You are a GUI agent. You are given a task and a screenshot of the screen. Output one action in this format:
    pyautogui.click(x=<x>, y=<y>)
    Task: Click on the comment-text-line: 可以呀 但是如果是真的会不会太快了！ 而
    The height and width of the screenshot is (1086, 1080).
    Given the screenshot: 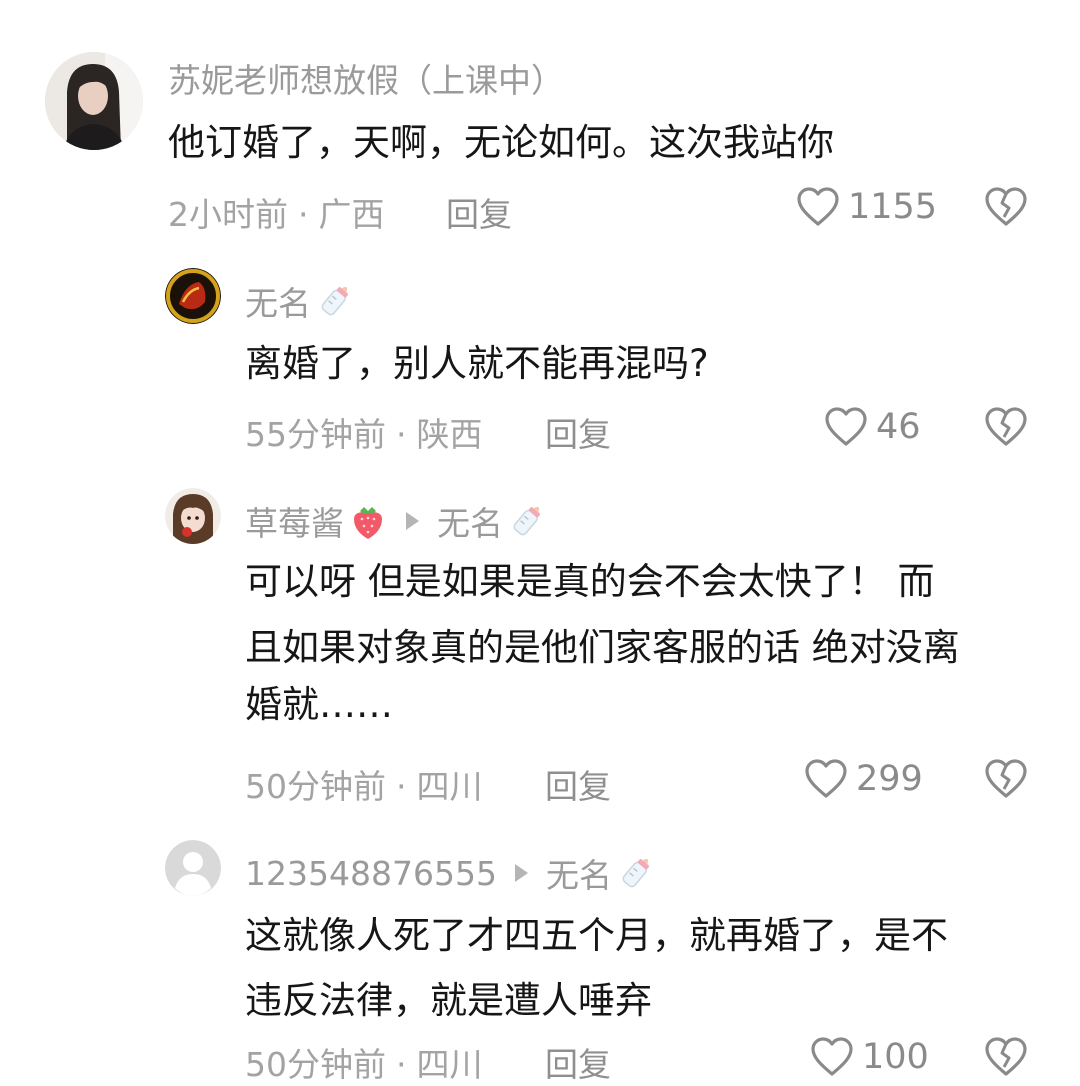 What is the action you would take?
    pyautogui.click(x=590, y=581)
    